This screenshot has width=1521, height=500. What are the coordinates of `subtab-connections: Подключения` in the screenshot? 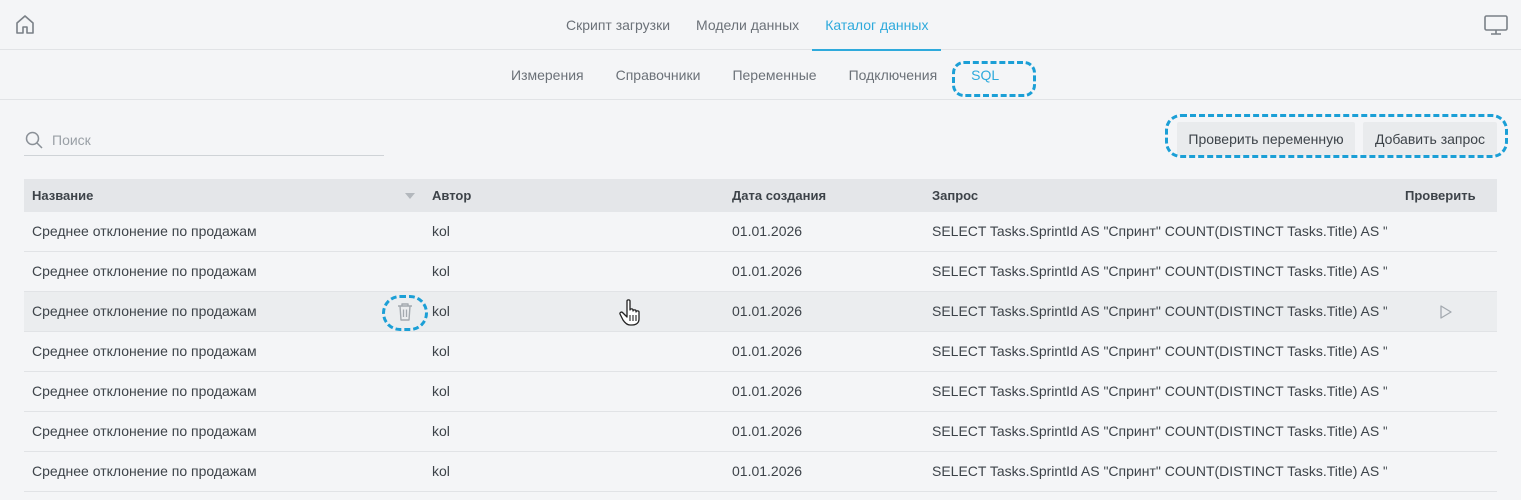 It's located at (893, 75).